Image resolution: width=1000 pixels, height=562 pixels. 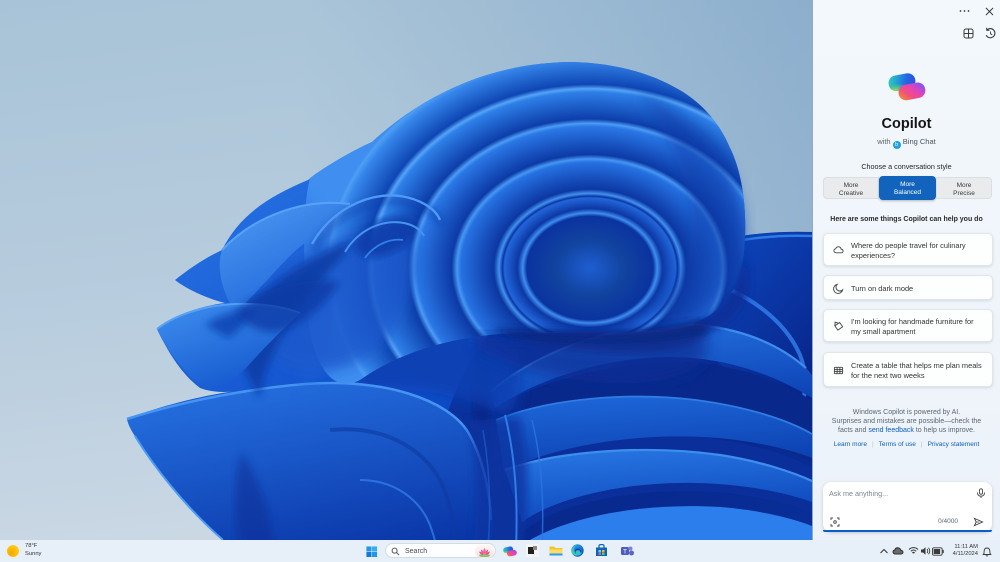 I want to click on svg-text: T, so click(x=625, y=552).